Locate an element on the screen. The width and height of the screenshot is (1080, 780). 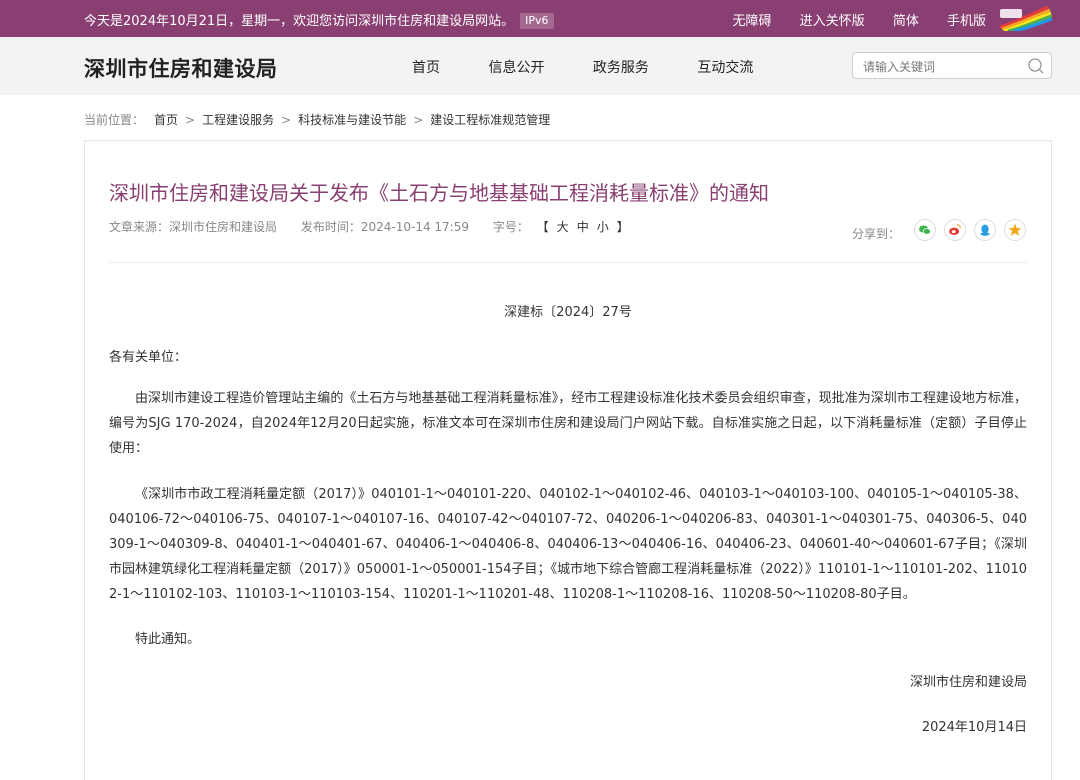
qzone-icon is located at coordinates (1015, 230).